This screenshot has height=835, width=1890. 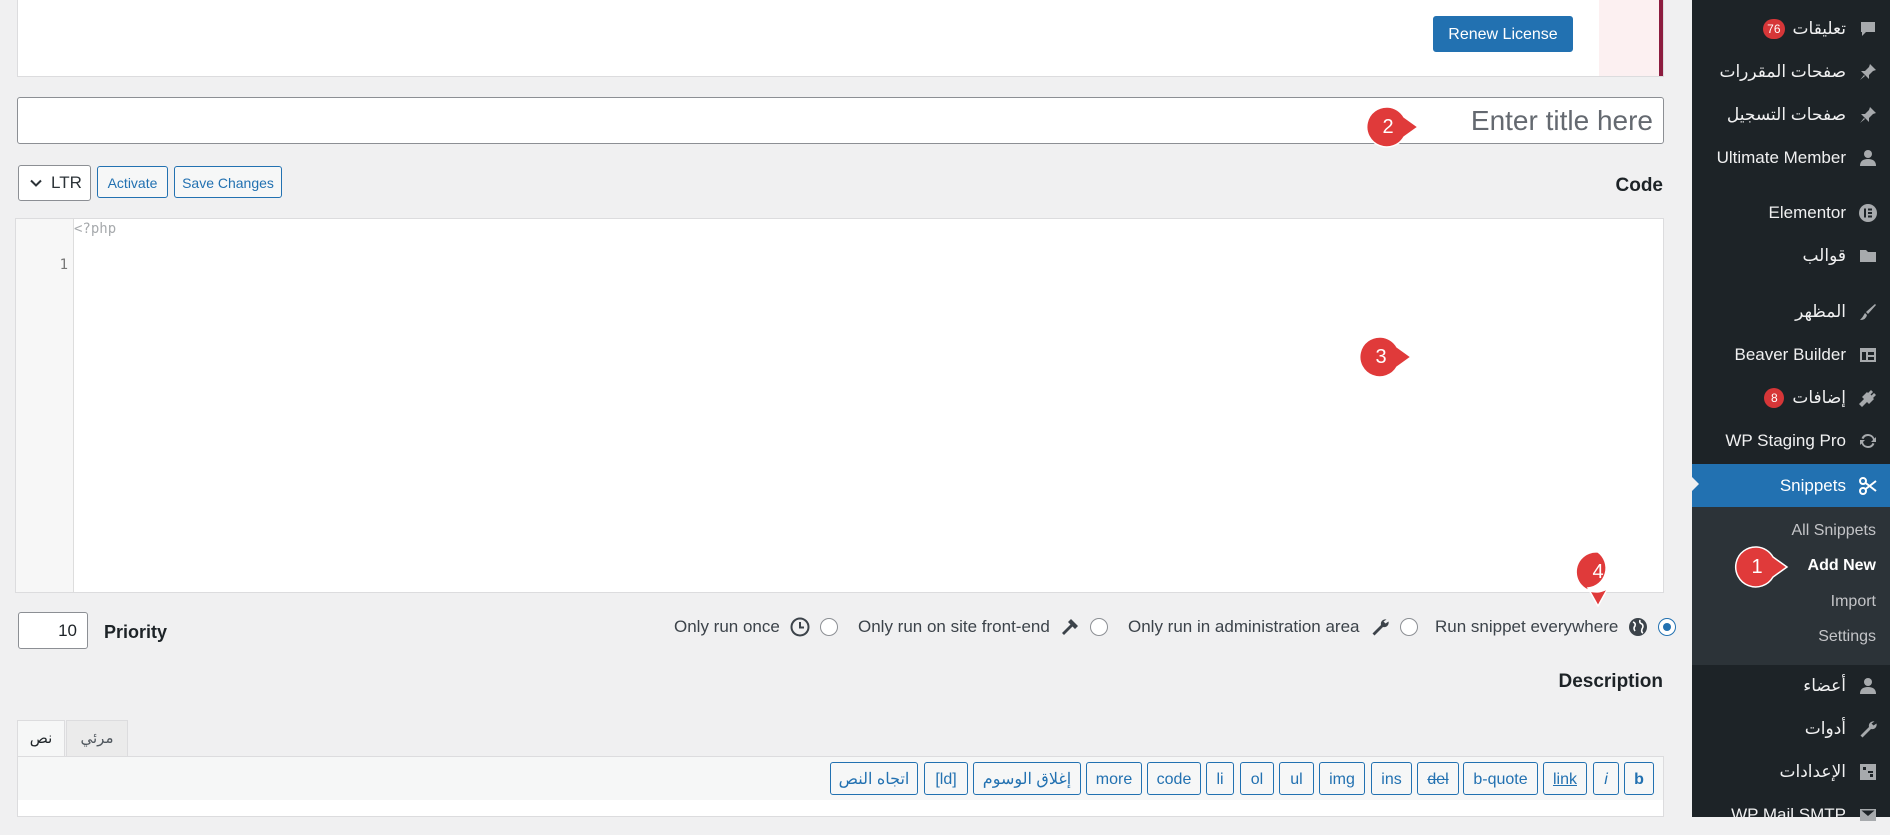 What do you see at coordinates (874, 778) in the screenshot?
I see `quicktag-text-direction-button: اتجاه النص` at bounding box center [874, 778].